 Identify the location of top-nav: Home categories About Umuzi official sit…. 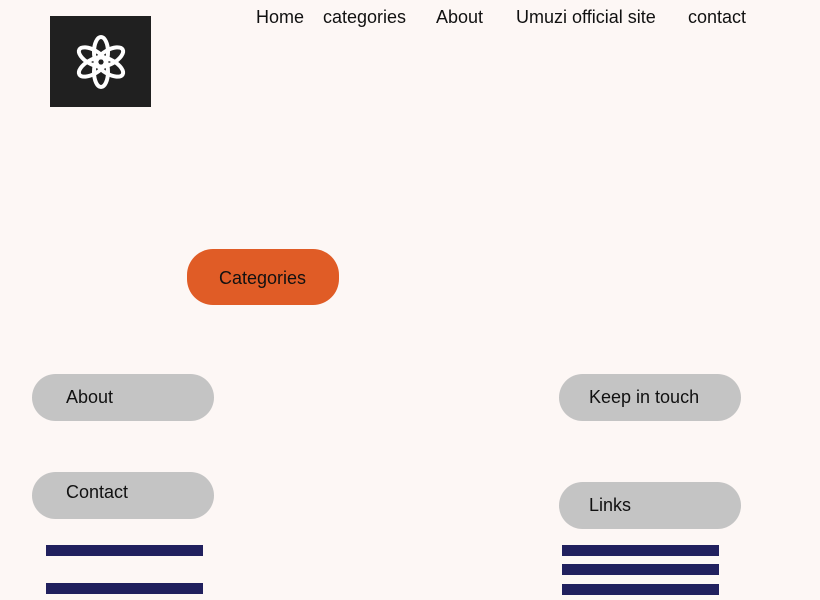
(410, 18).